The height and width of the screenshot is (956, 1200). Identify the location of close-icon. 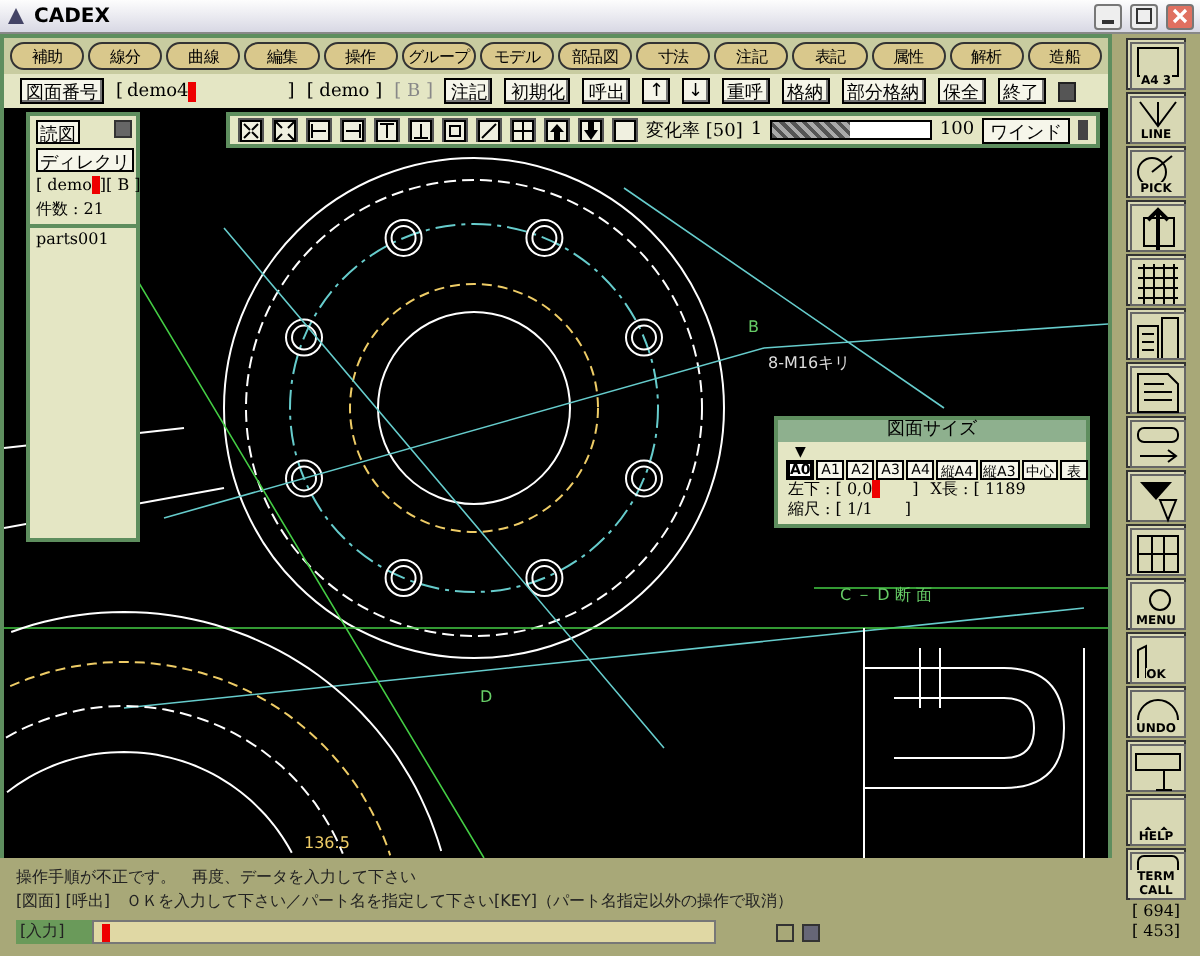
(1180, 16).